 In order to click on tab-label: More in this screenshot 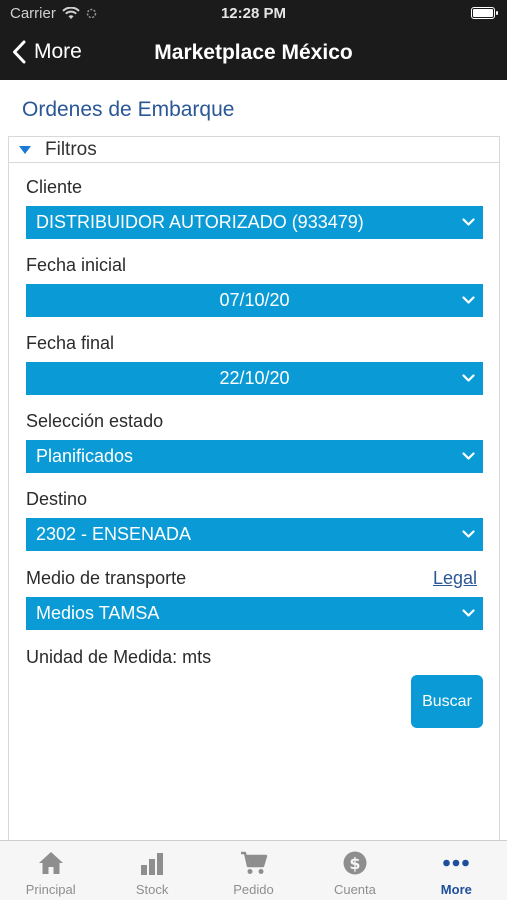, I will do `click(456, 889)`.